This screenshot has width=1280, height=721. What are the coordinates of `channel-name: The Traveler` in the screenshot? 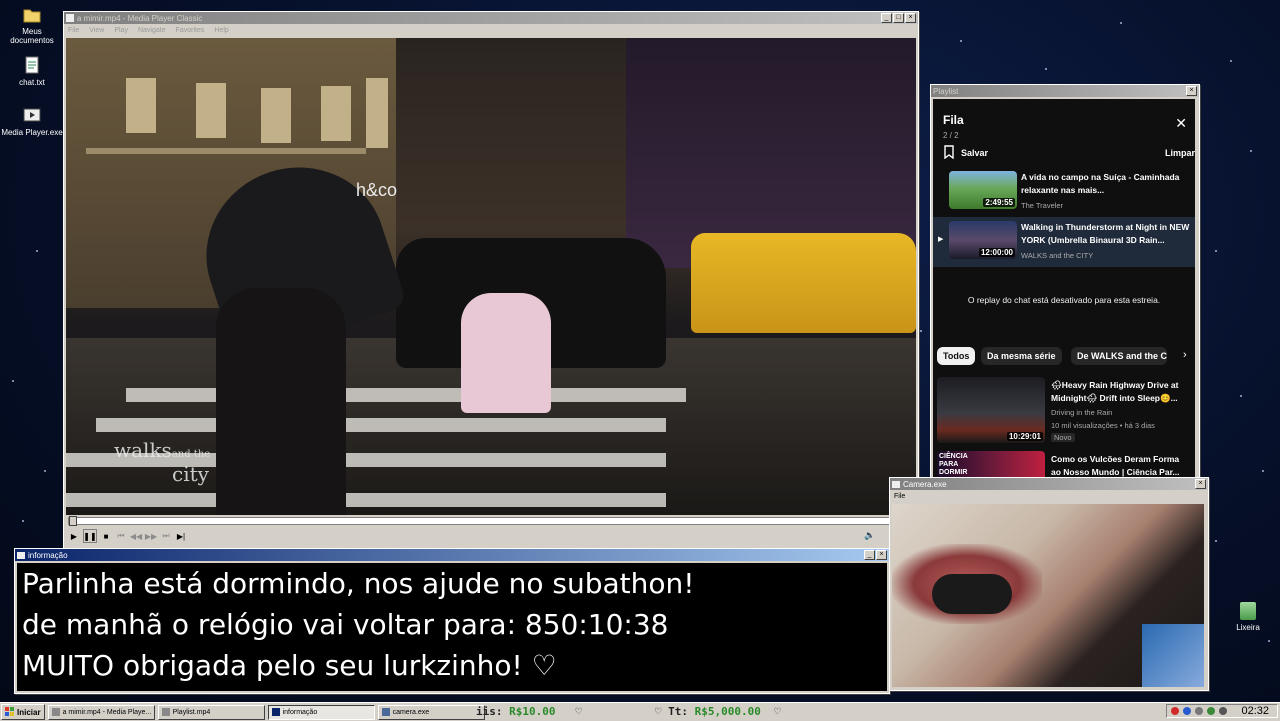 It's located at (1042, 205).